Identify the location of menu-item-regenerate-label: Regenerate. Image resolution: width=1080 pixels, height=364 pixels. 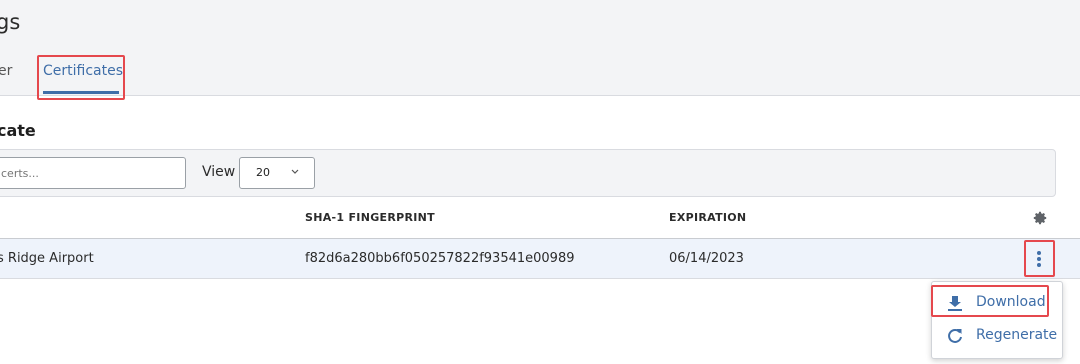
(1017, 335).